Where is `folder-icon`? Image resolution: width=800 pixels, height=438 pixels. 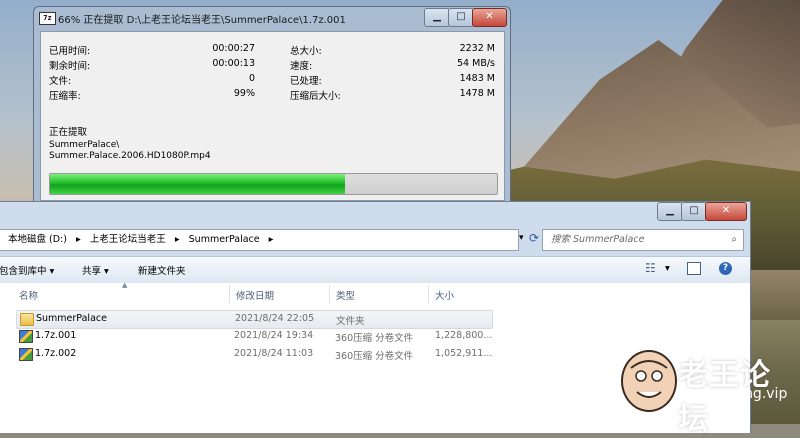
folder-icon is located at coordinates (27, 319).